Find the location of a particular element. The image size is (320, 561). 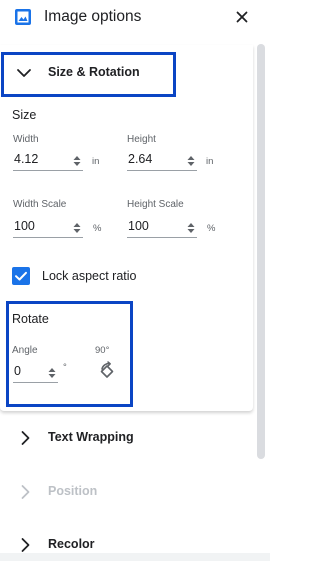

height-stepper is located at coordinates (191, 161).